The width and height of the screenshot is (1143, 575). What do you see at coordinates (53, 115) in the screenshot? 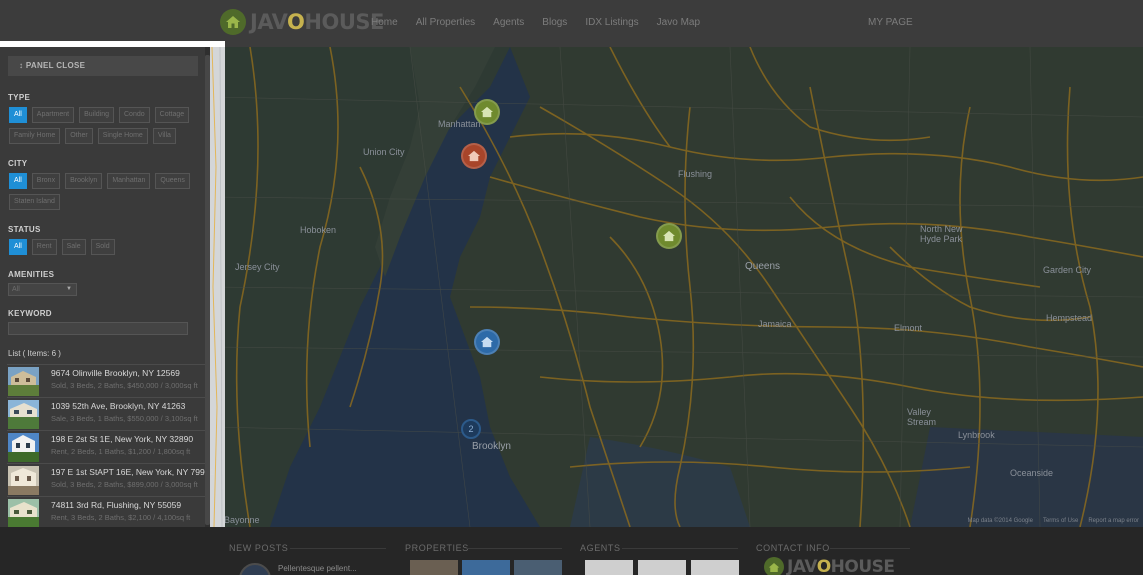
I see `type-chip-apartment: Apartment` at bounding box center [53, 115].